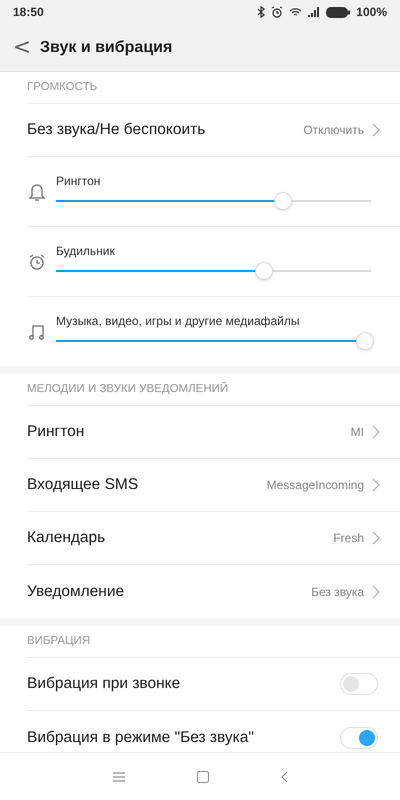 Image resolution: width=400 pixels, height=800 pixels. I want to click on row-value: MI, so click(357, 432).